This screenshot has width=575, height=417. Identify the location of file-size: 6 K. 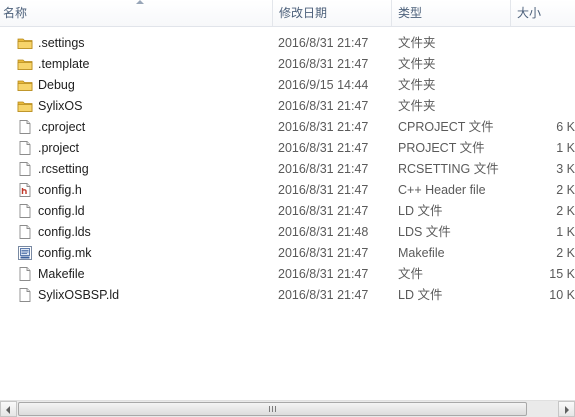
(565, 127).